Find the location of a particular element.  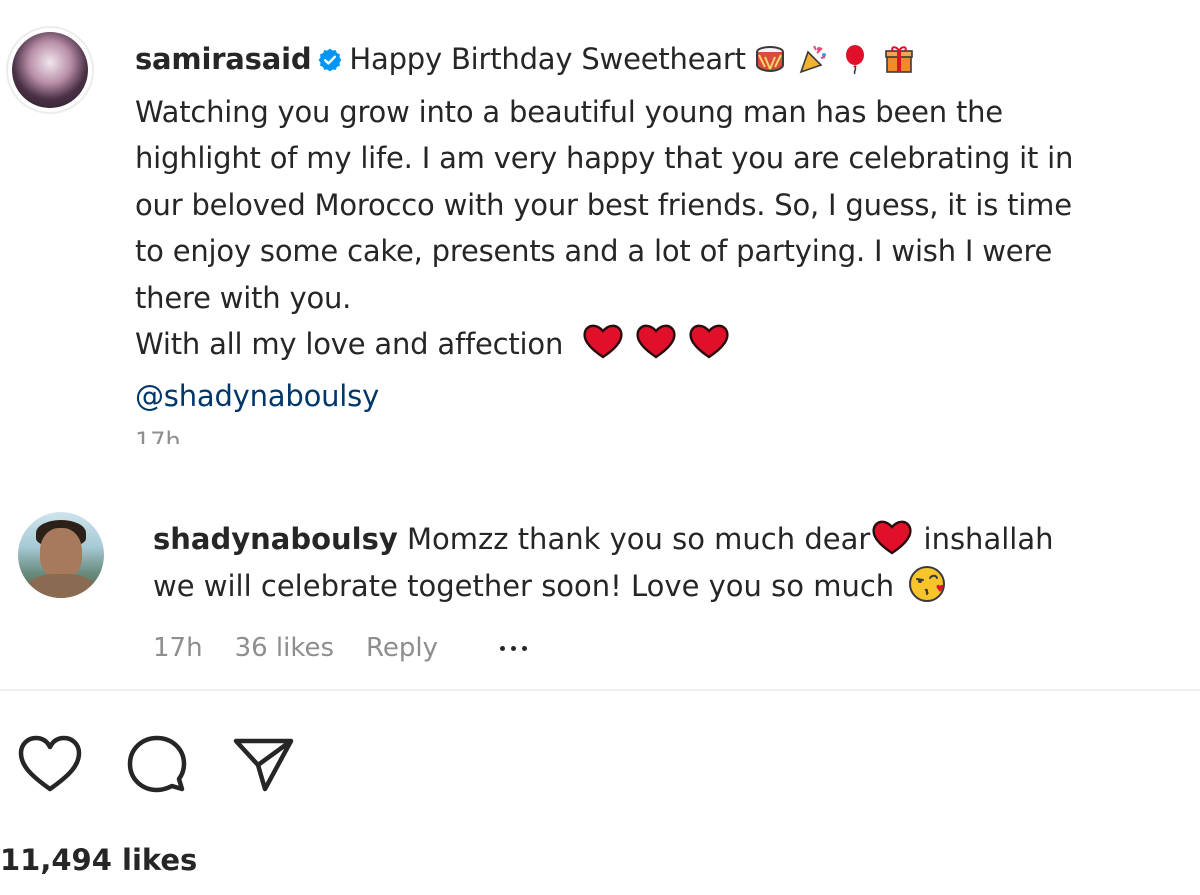

action-bar is located at coordinates (178, 766).